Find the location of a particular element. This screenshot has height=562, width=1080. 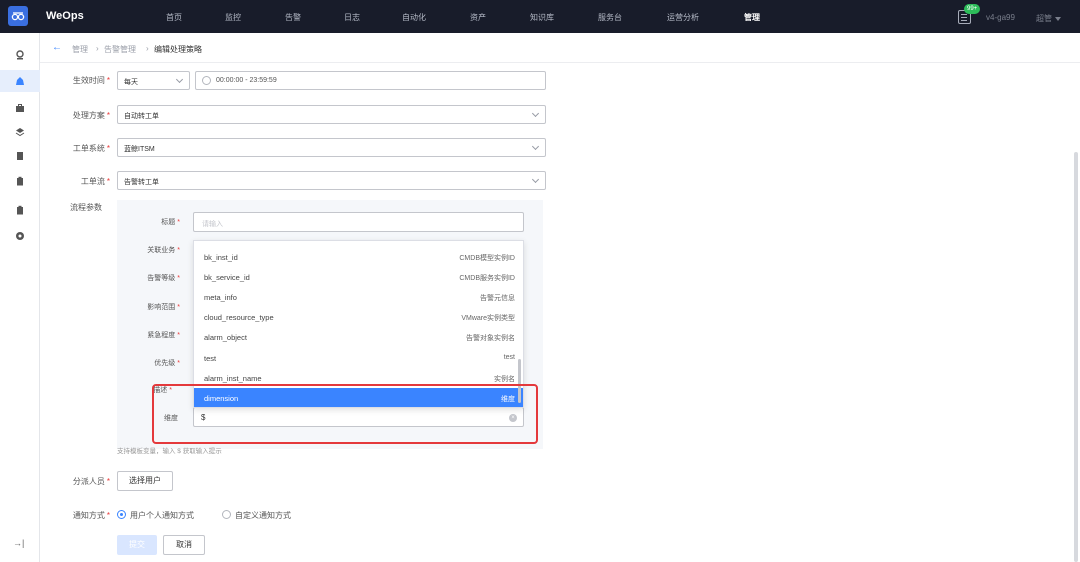

breadcrumb: ← 管理 › 告警管理 › 编辑处理策略 is located at coordinates (560, 48).